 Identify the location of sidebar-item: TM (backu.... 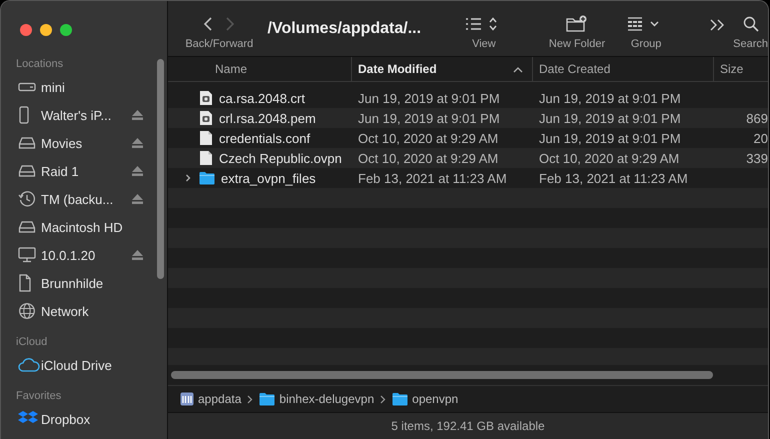
(72, 199).